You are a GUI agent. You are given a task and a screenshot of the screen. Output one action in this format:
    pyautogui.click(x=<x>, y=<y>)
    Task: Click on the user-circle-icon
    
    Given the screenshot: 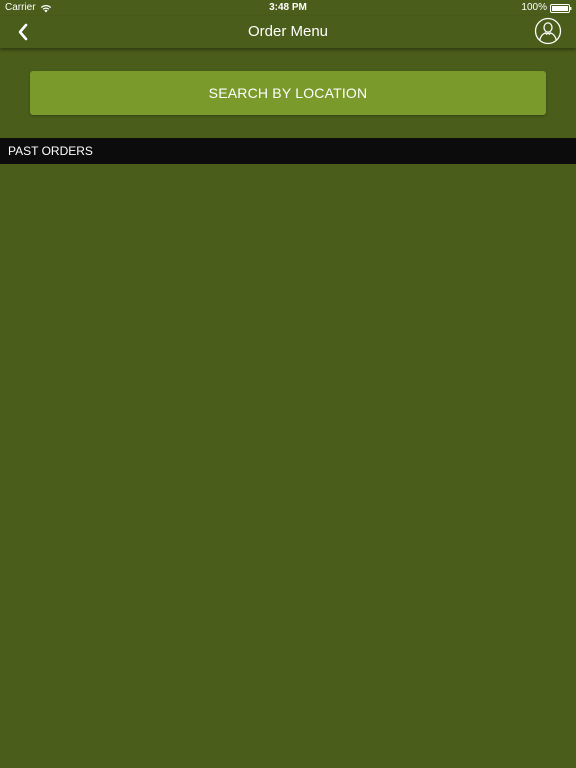 What is the action you would take?
    pyautogui.click(x=548, y=31)
    